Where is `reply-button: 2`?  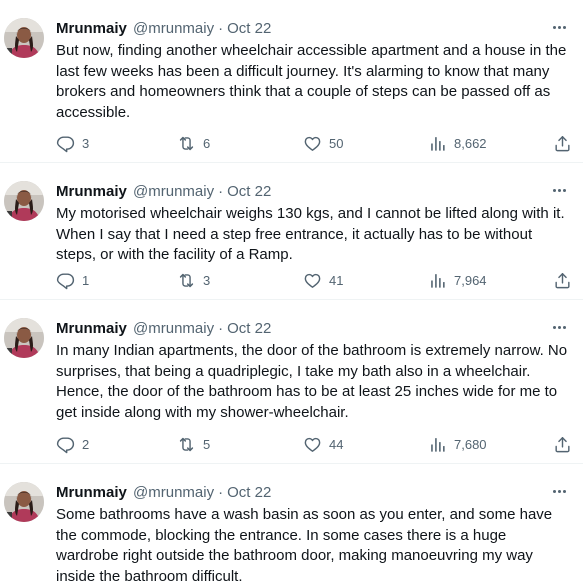 reply-button: 2 is located at coordinates (72, 444).